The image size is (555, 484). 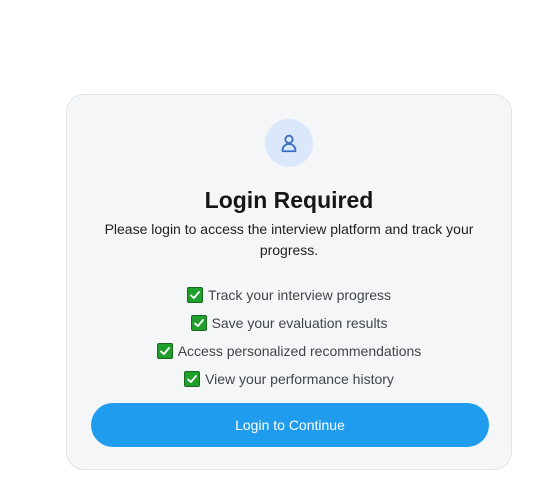 I want to click on feature-label: Access personalized recommendations, so click(x=299, y=351).